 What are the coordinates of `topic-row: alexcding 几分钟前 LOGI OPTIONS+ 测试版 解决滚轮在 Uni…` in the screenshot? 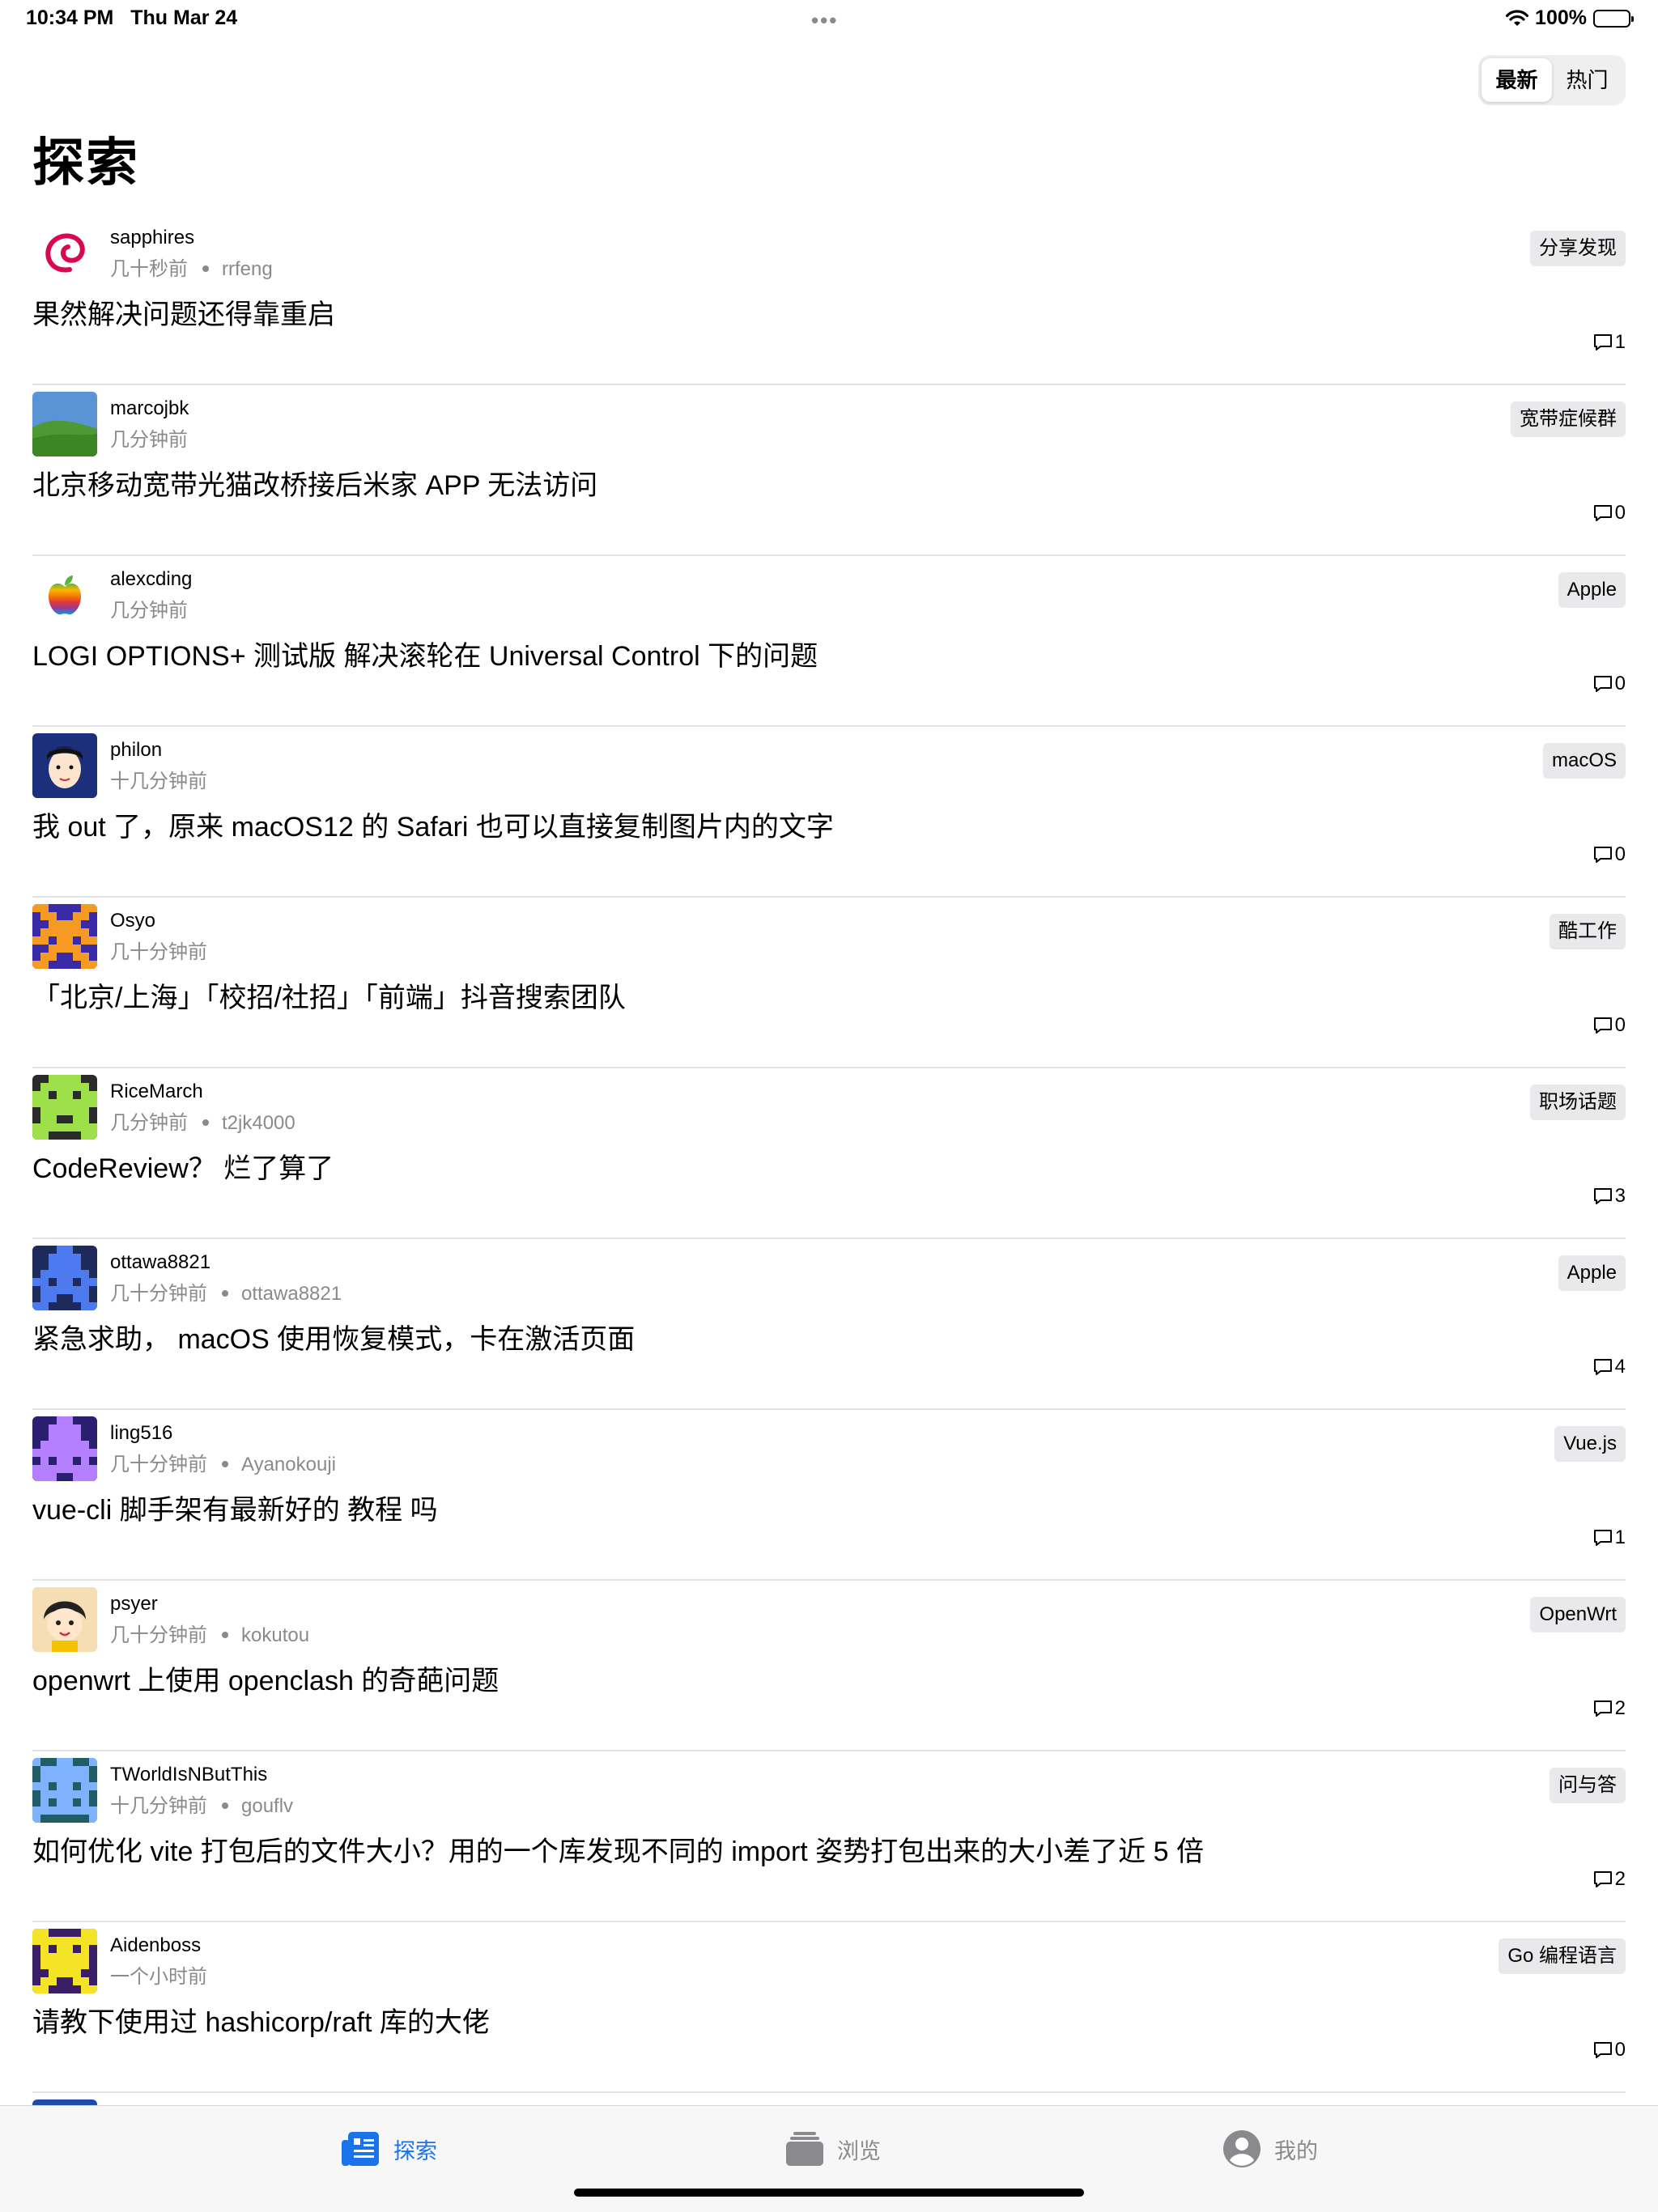 It's located at (829, 641).